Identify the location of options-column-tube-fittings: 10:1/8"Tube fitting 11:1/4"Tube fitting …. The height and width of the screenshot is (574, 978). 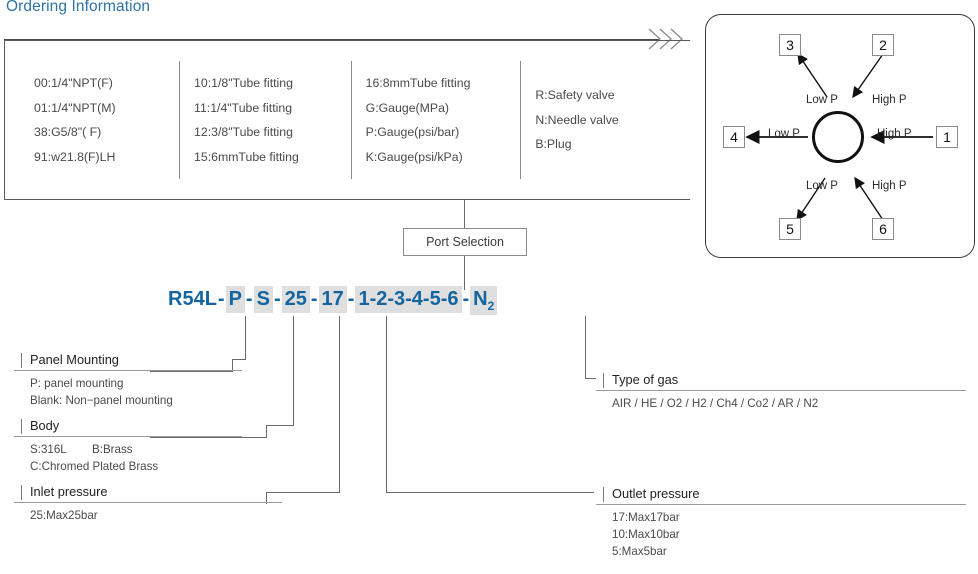
(265, 120).